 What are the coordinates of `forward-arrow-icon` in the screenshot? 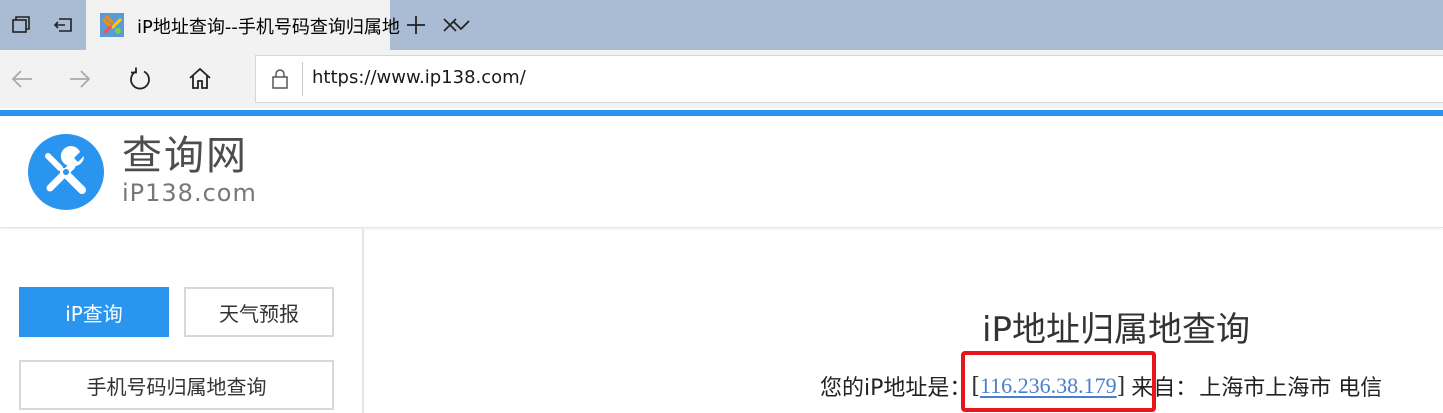 It's located at (80, 79).